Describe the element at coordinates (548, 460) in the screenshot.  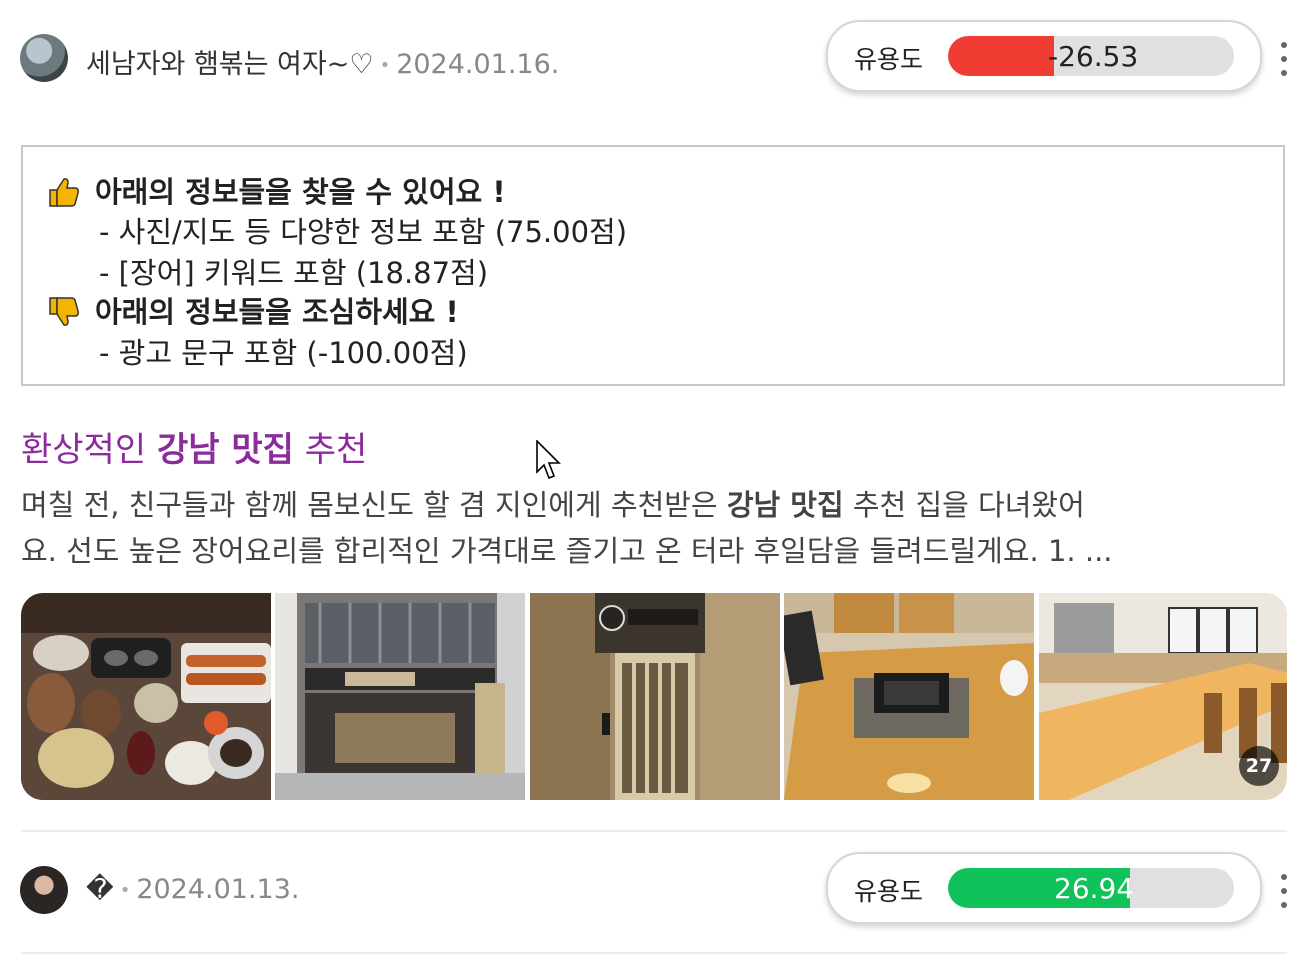
I see `mouse-cursor-icon` at that location.